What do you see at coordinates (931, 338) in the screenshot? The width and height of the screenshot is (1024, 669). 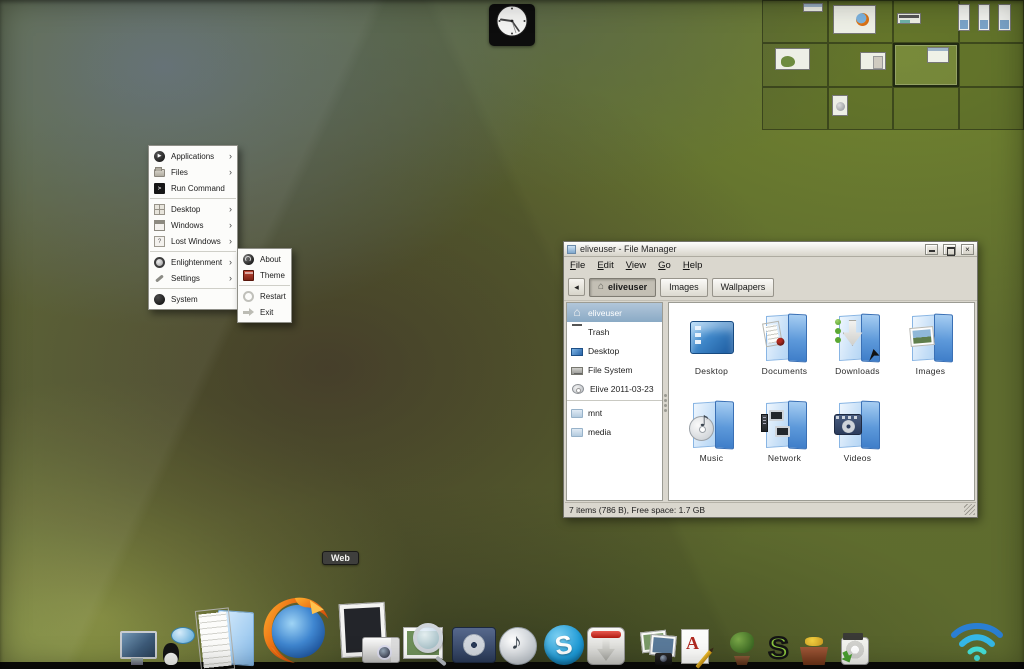 I see `images-folder-icon` at bounding box center [931, 338].